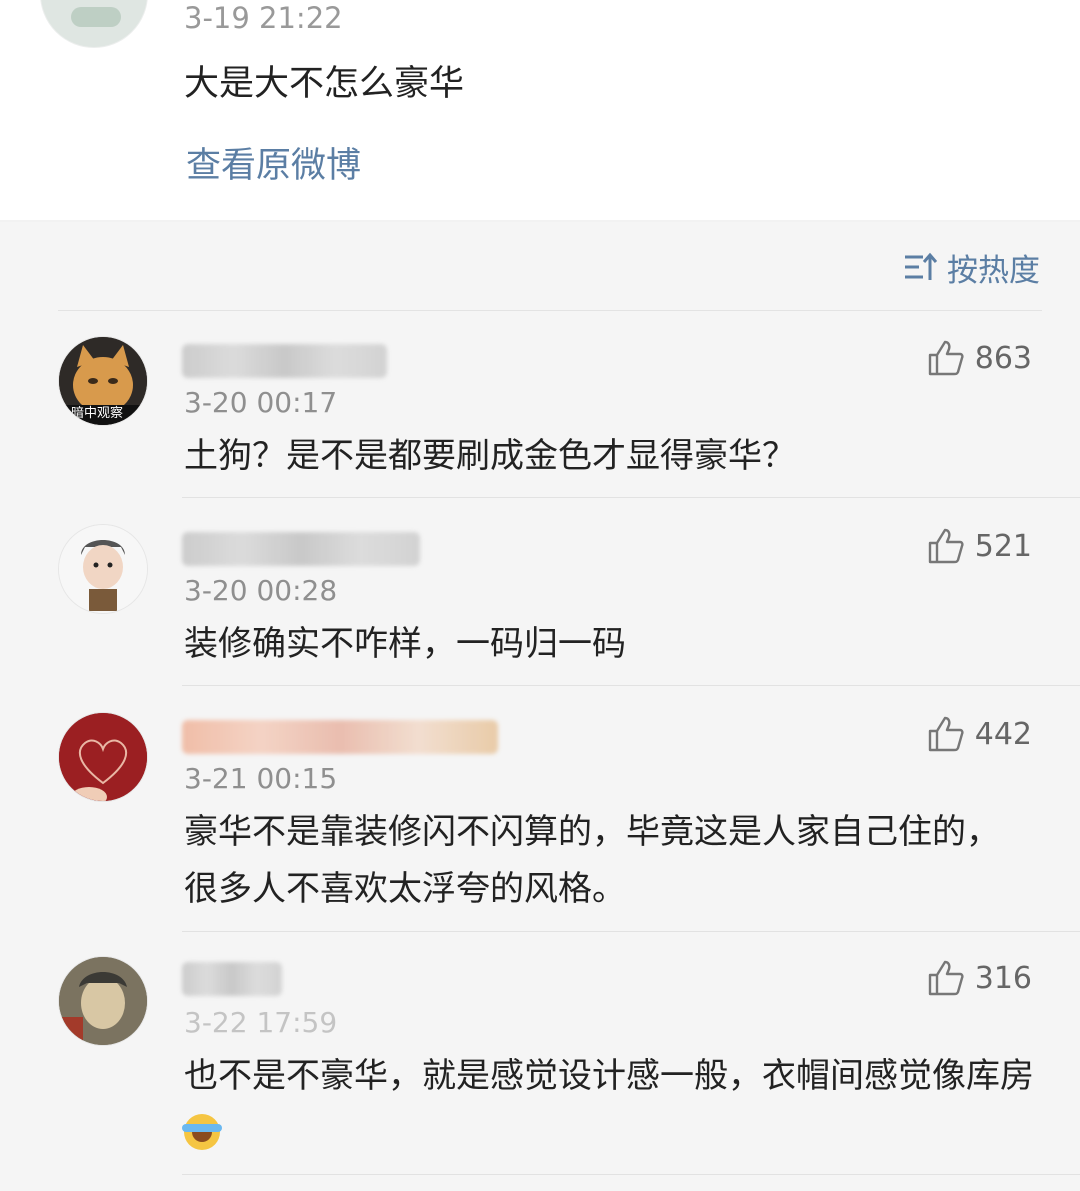 The height and width of the screenshot is (1191, 1080). Describe the element at coordinates (609, 1076) in the screenshot. I see `comment-text-content: 也不是不豪华，就是感觉设计感一般，衣帽间感觉像库房` at that location.